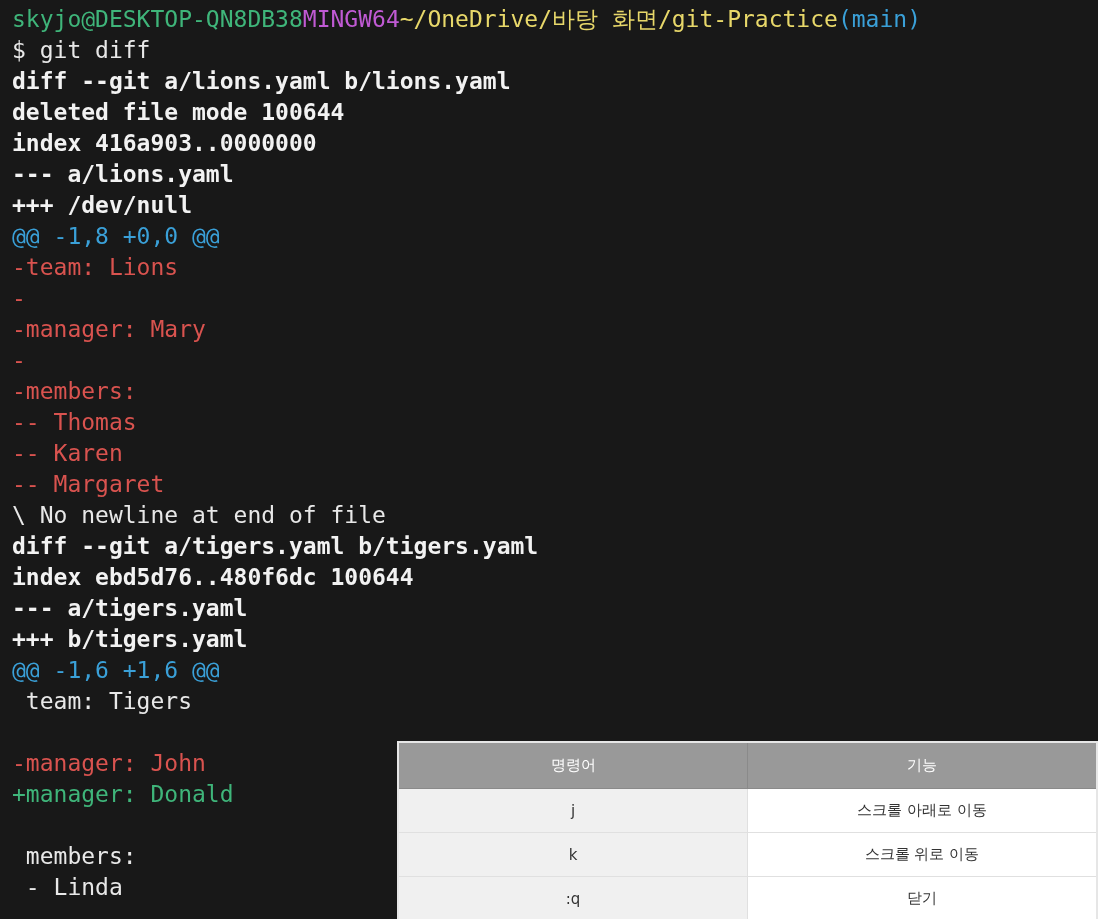 The image size is (1098, 919). What do you see at coordinates (109, 763) in the screenshot?
I see `terminal-line: -manager: John` at bounding box center [109, 763].